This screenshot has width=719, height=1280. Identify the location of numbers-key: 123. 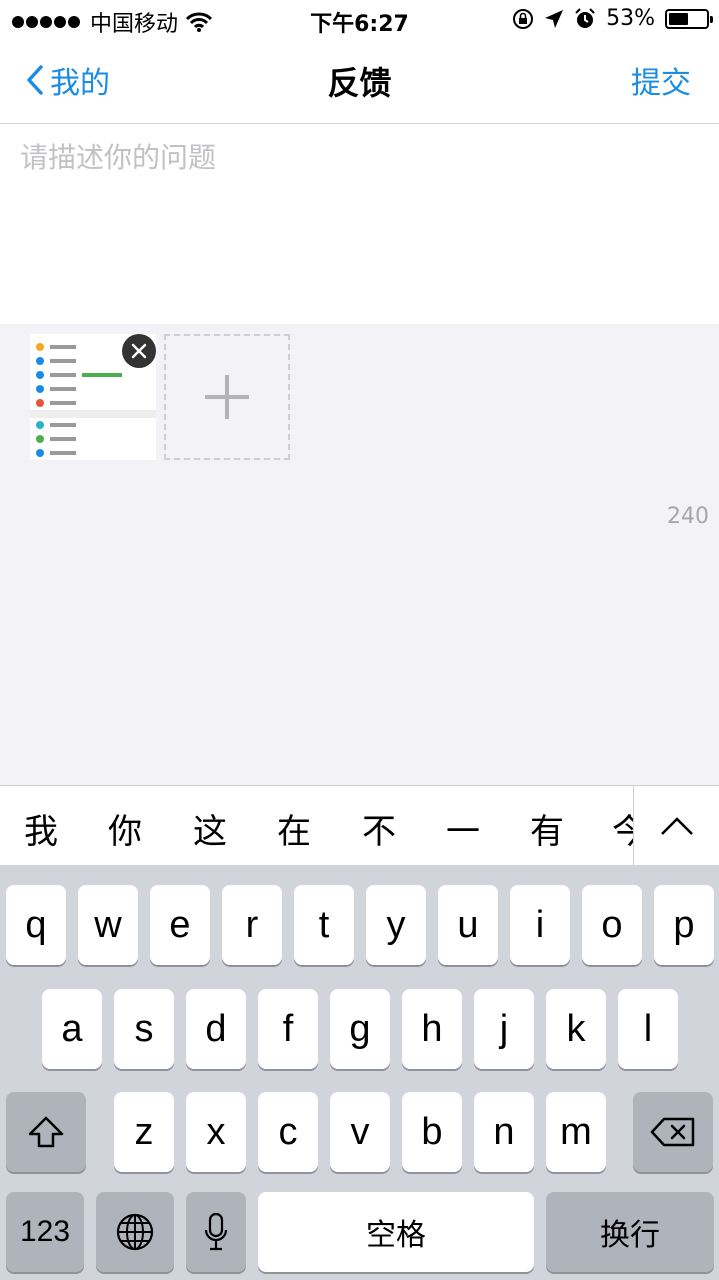
(45, 1232).